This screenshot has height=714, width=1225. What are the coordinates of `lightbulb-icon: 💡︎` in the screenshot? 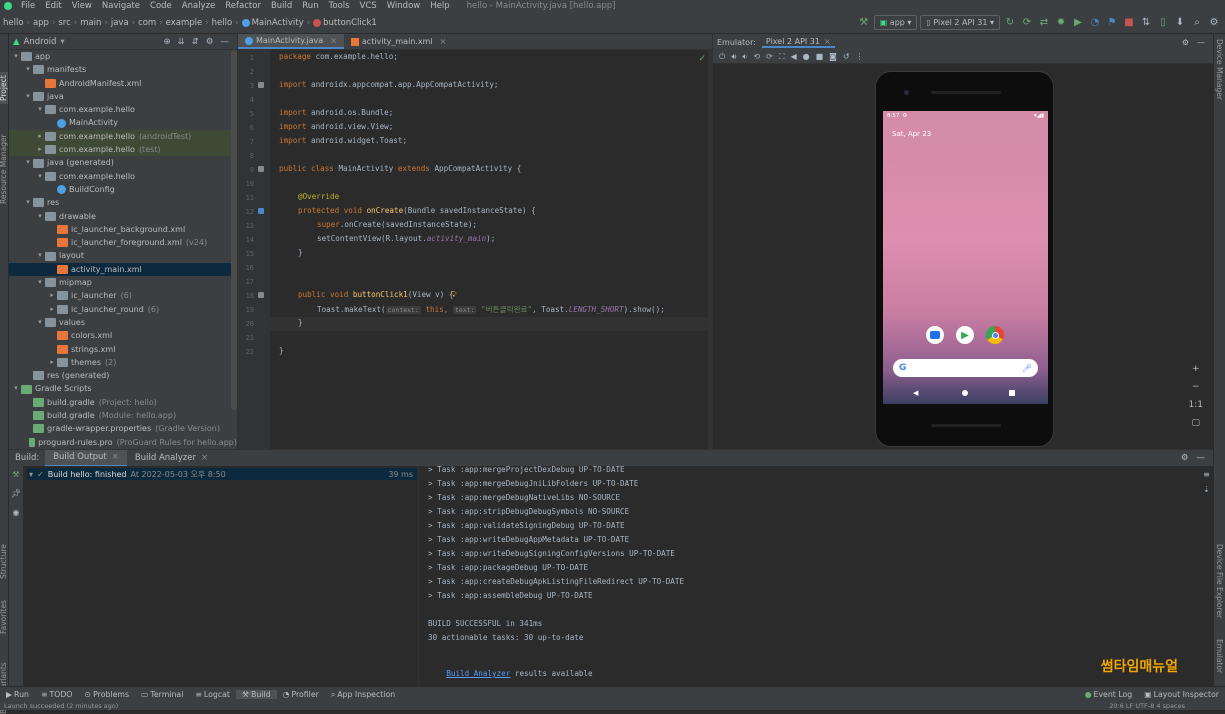 It's located at (454, 295).